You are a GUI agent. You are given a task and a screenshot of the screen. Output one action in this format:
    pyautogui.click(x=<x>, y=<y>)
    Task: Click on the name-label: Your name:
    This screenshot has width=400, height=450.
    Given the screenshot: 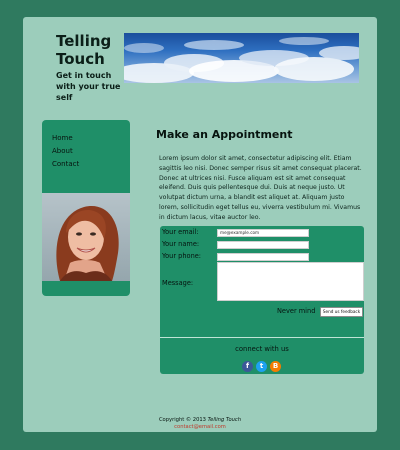 What is the action you would take?
    pyautogui.click(x=181, y=244)
    